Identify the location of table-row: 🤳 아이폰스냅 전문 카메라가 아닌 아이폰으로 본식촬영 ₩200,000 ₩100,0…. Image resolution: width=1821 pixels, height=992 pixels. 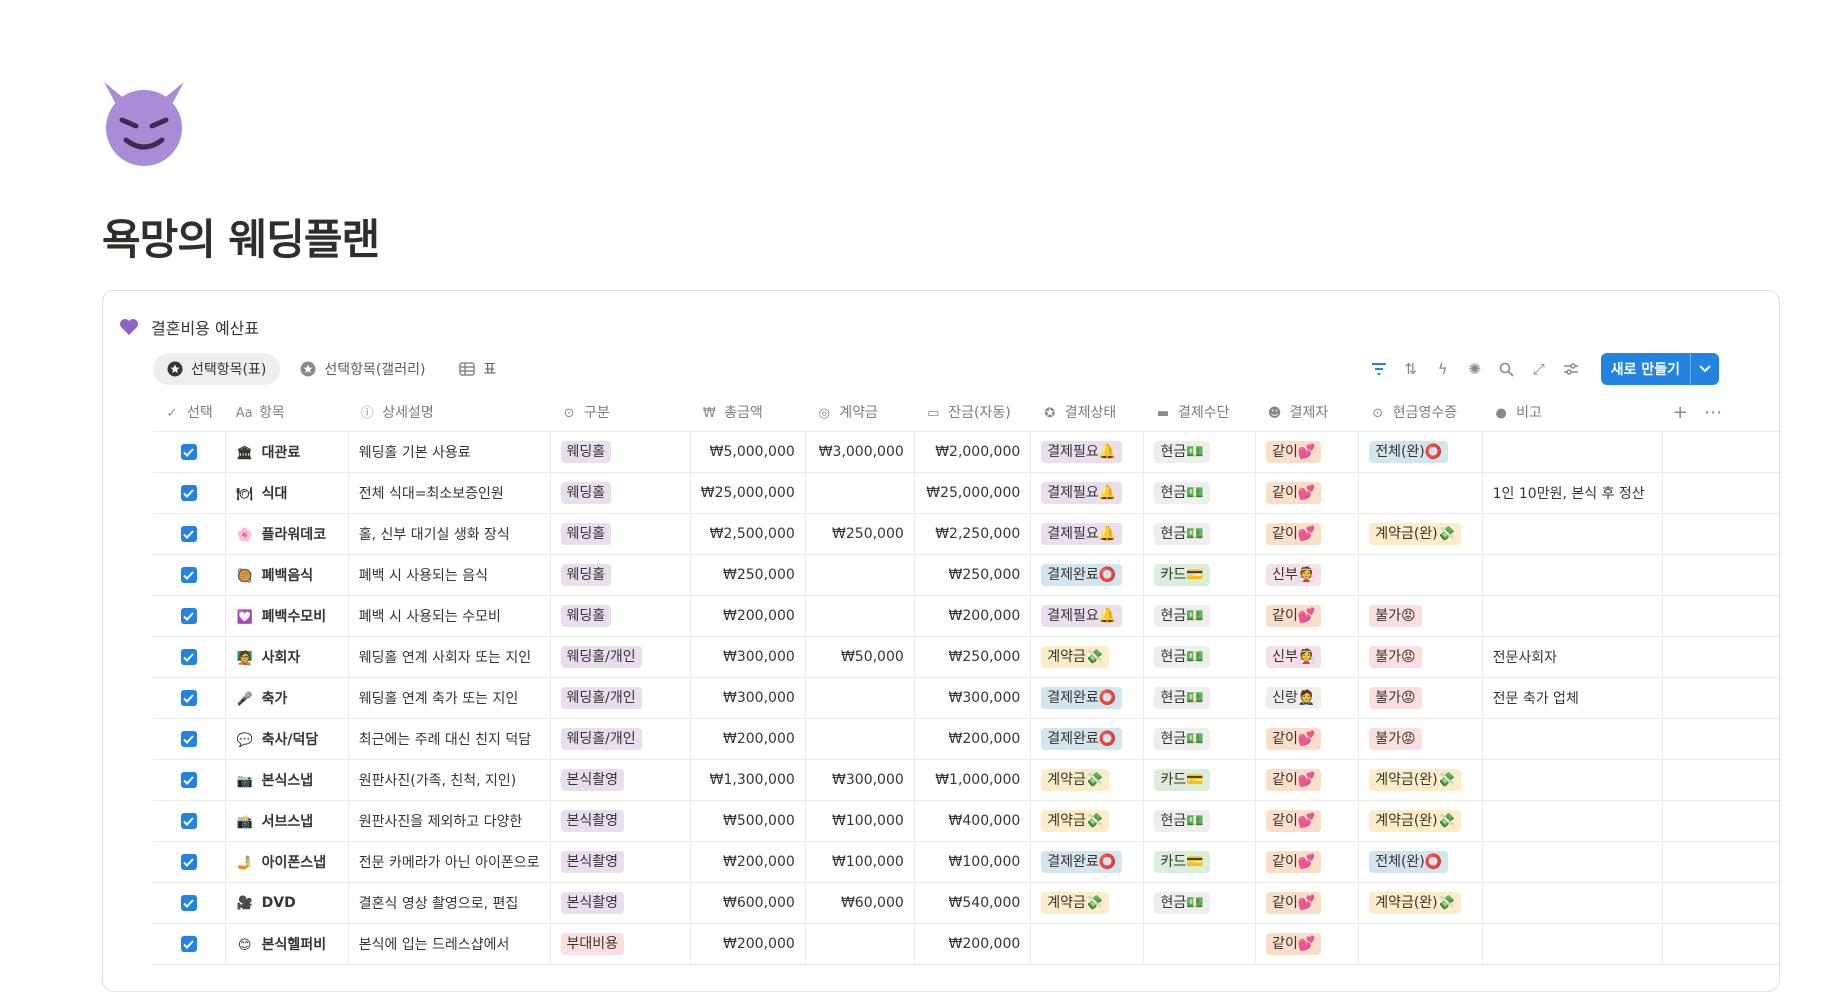
(966, 862).